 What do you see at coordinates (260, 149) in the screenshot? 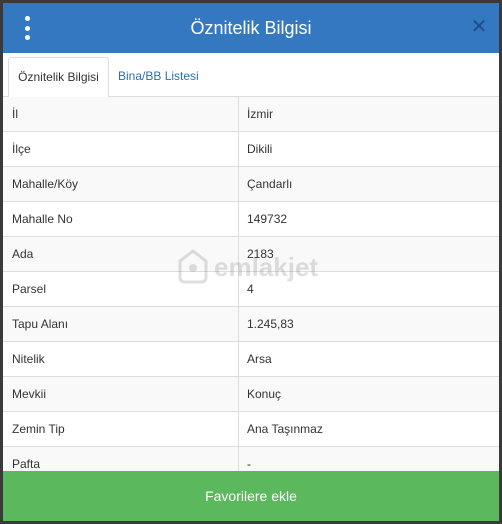
I see `row-value: Dikili` at bounding box center [260, 149].